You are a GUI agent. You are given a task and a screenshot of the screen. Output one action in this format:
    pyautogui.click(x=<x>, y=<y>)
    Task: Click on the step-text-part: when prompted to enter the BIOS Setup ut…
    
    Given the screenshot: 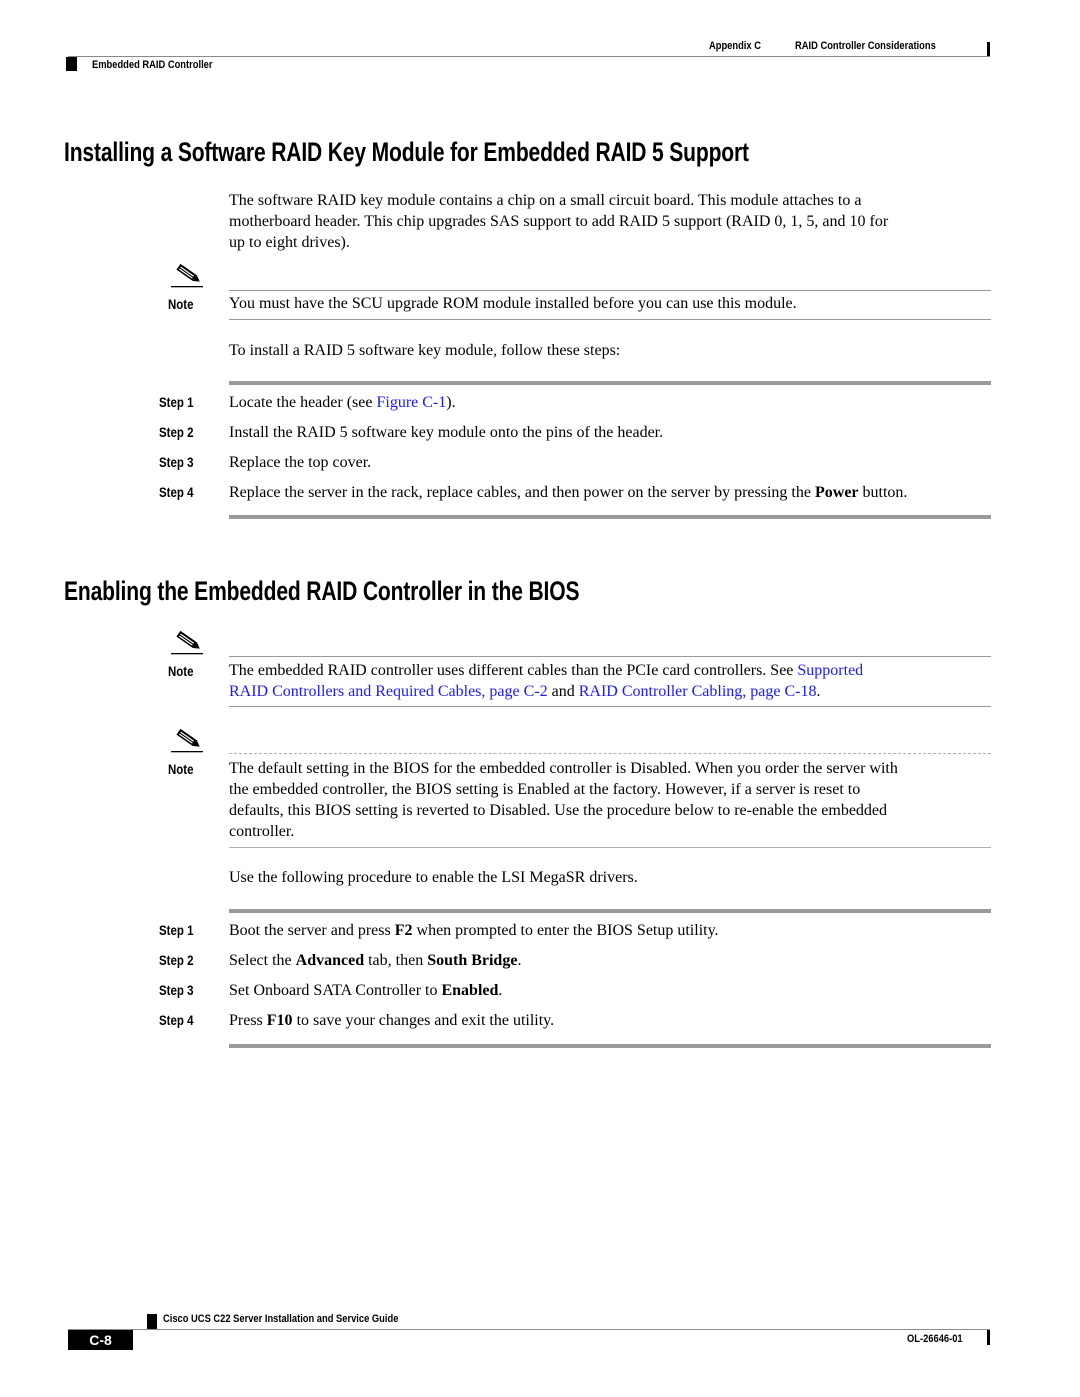 What is the action you would take?
    pyautogui.click(x=565, y=930)
    